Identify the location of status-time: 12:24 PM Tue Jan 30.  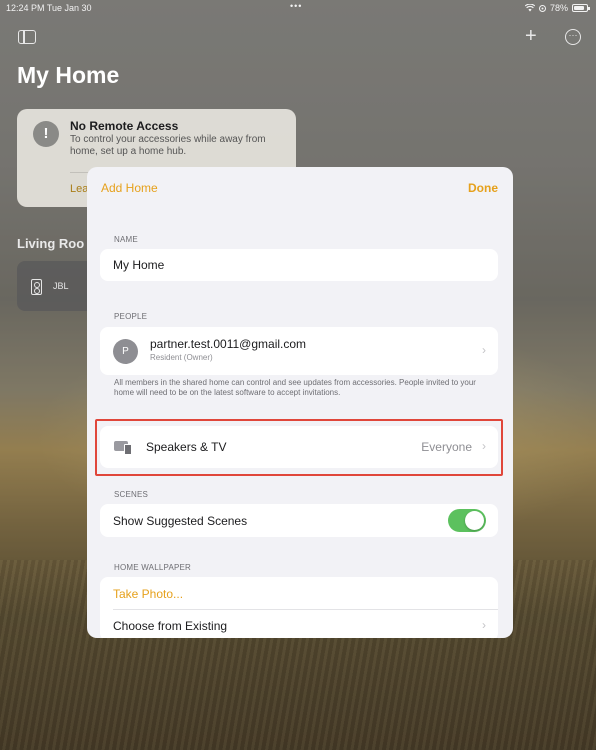
(49, 8).